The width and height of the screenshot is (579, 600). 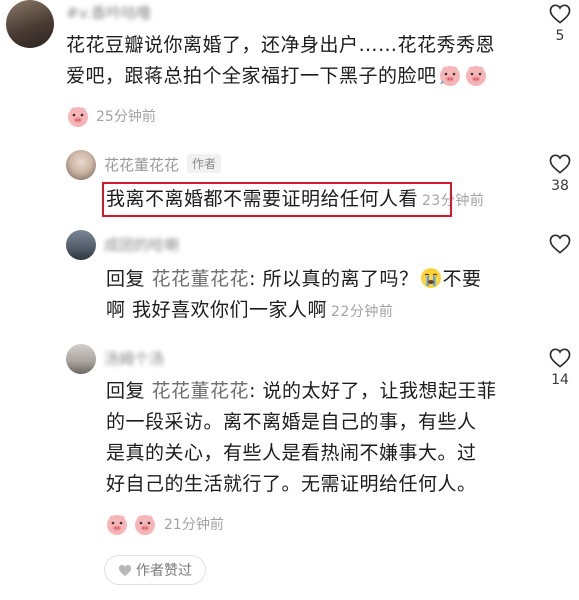 What do you see at coordinates (204, 163) in the screenshot?
I see `author-tag: 作者` at bounding box center [204, 163].